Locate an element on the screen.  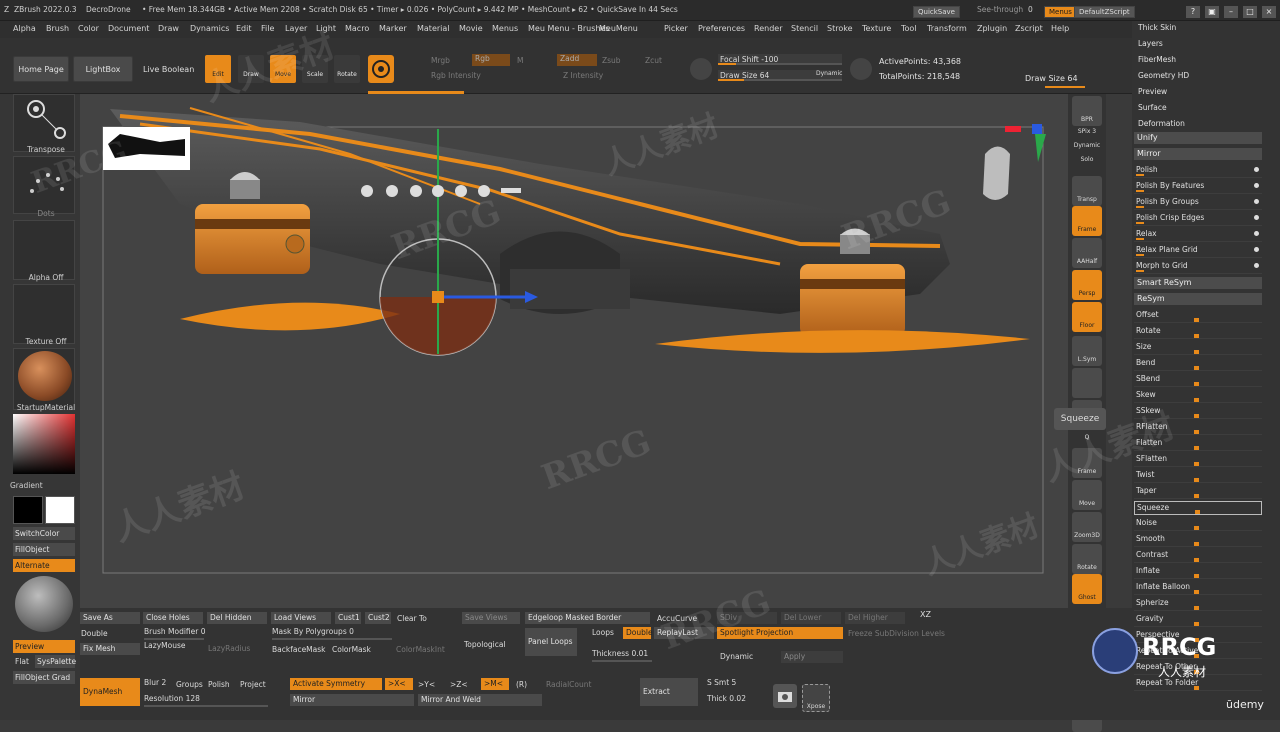
z-axis-button: >Z< is located at coordinates (459, 684).